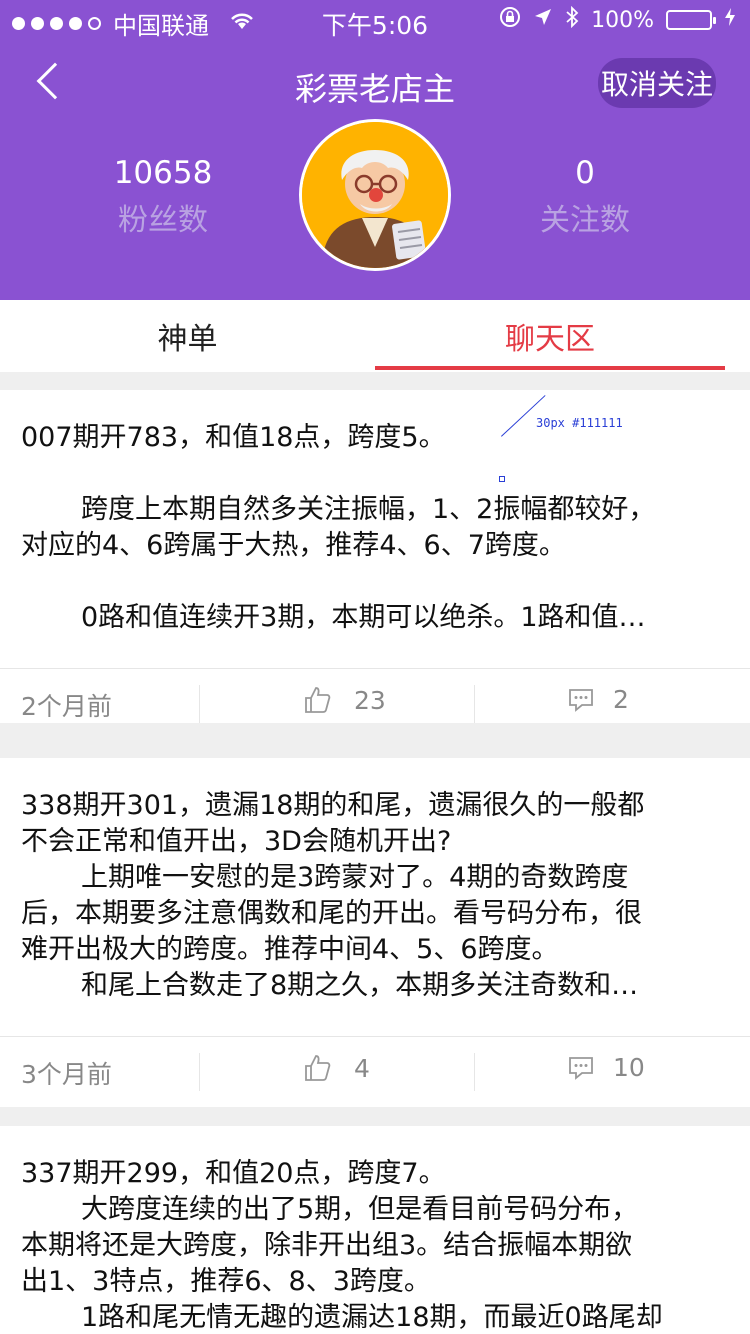 The height and width of the screenshot is (1334, 750). I want to click on post-line: 不会正常和值开出，3D会随机开出?, so click(236, 841).